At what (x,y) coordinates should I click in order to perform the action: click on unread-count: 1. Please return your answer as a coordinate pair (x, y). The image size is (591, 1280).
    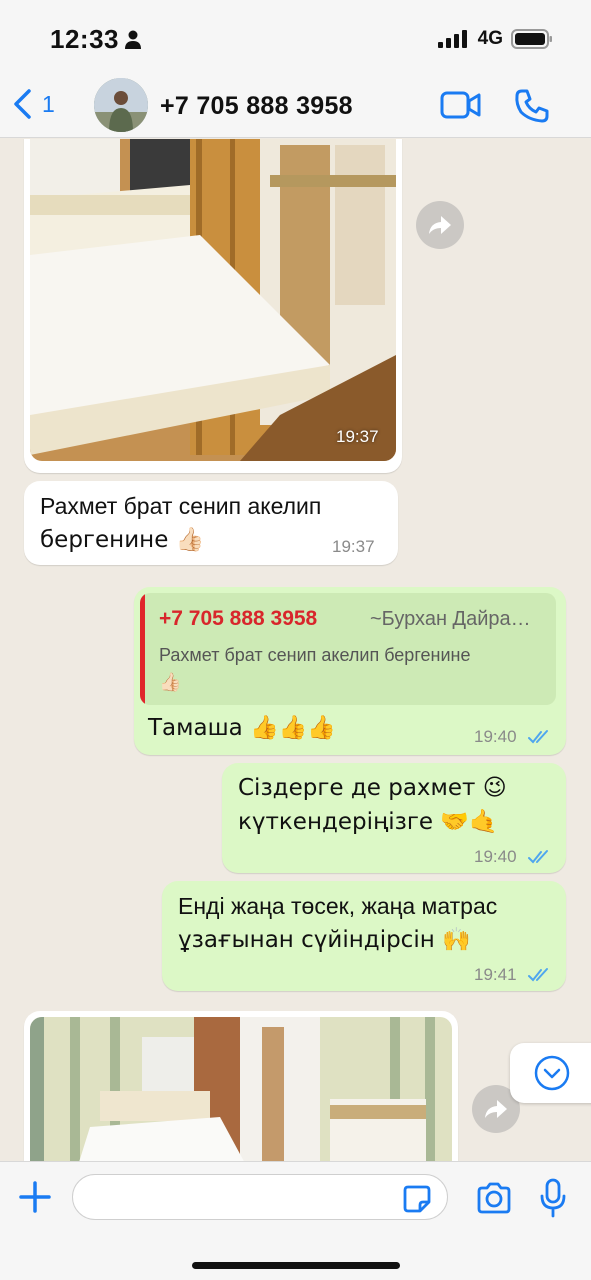
    Looking at the image, I should click on (48, 103).